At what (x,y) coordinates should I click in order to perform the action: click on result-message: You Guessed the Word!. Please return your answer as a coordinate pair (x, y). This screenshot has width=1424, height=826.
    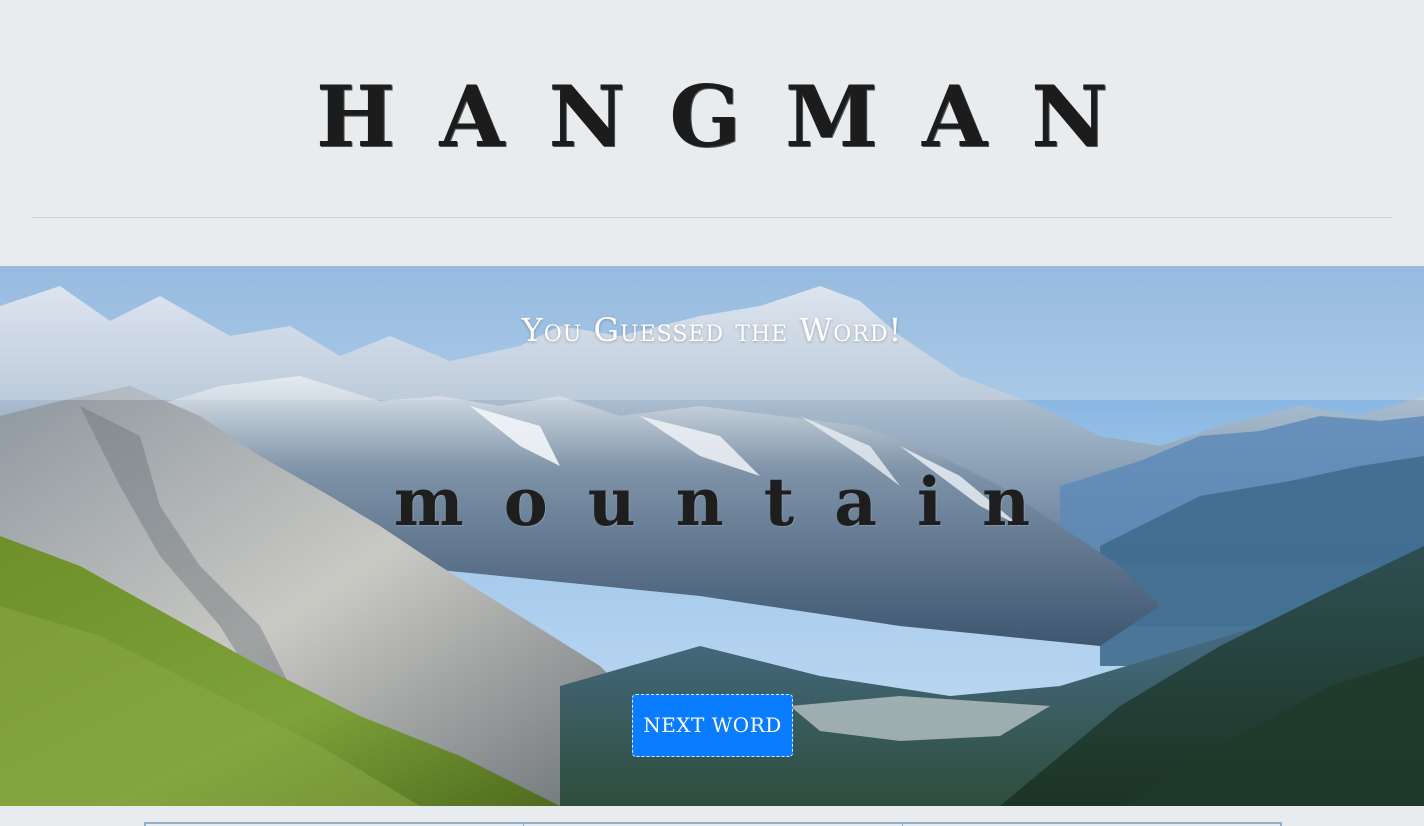
    Looking at the image, I should click on (712, 330).